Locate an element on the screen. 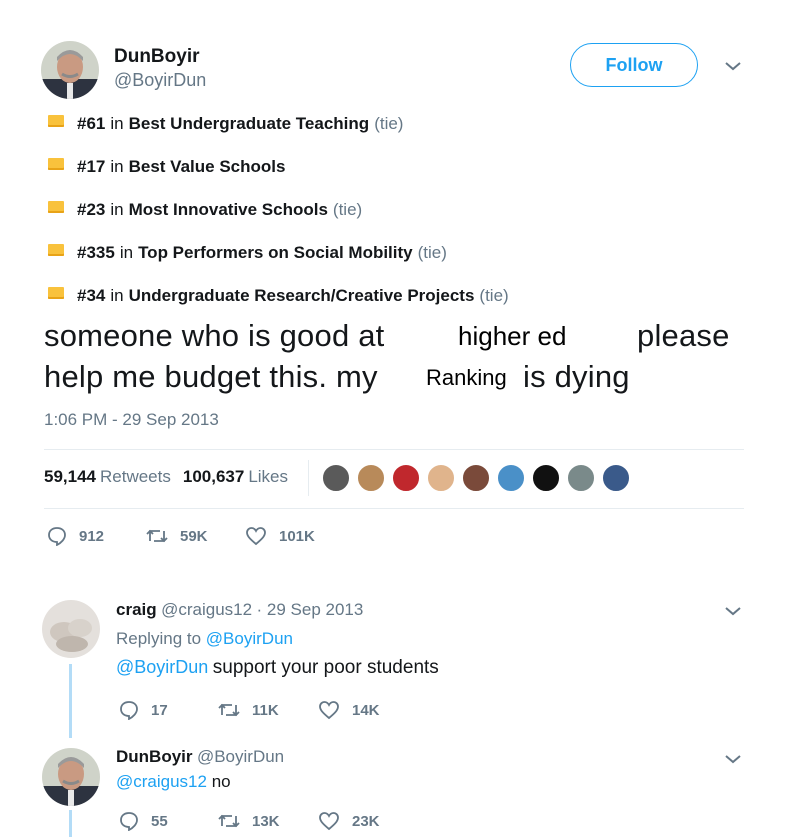 Image resolution: width=792 pixels, height=837 pixels. reply-author-handle: @BoyirDun is located at coordinates (240, 756).